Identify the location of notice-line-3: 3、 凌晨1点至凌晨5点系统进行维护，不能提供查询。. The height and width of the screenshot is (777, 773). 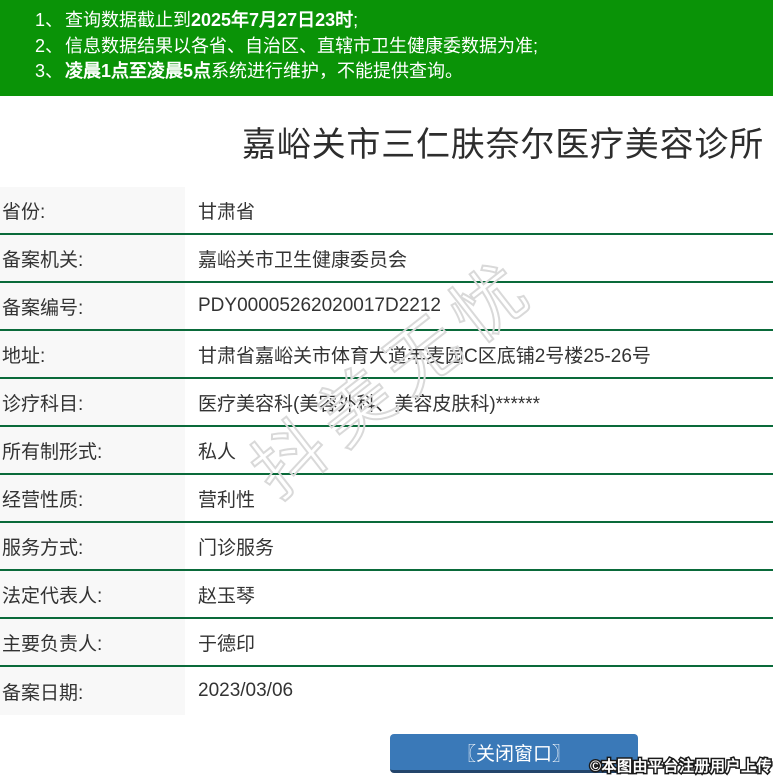
(399, 72).